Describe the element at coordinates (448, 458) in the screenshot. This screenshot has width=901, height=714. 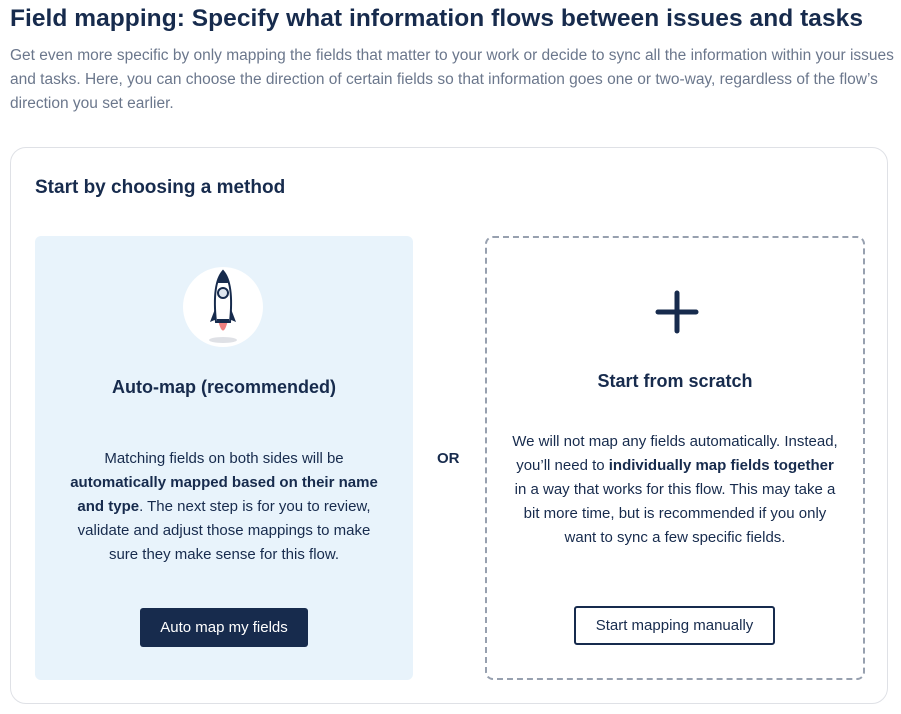
I see `or-separator: OR` at that location.